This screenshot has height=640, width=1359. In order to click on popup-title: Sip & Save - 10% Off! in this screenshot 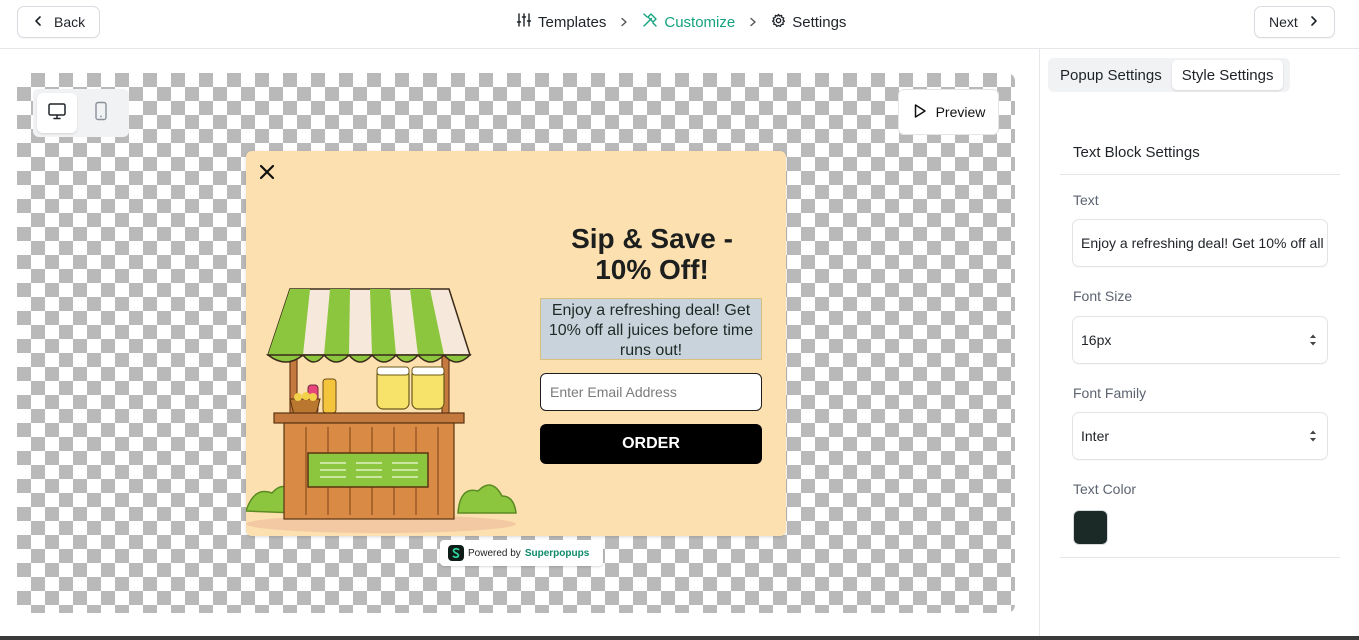, I will do `click(652, 254)`.